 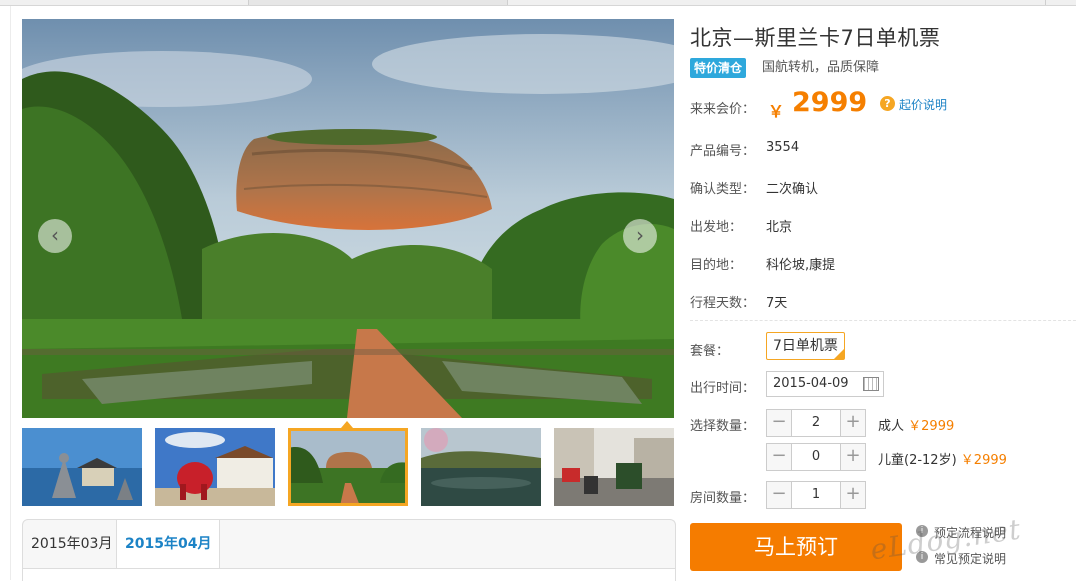 What do you see at coordinates (614, 467) in the screenshot?
I see `thumbnail-street-tuktuk` at bounding box center [614, 467].